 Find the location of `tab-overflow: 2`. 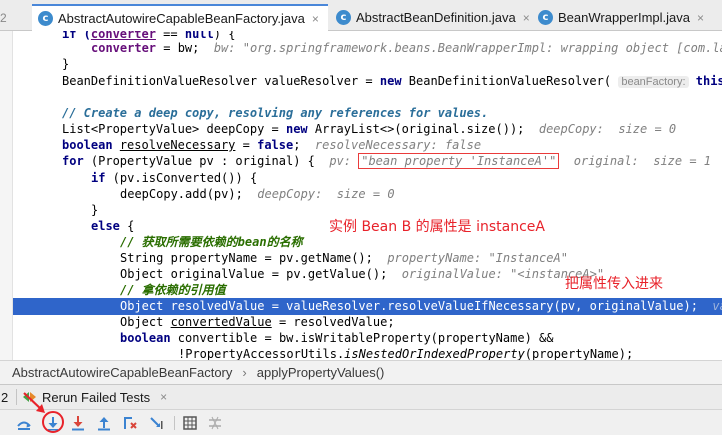

tab-overflow: 2 is located at coordinates (11, 17).